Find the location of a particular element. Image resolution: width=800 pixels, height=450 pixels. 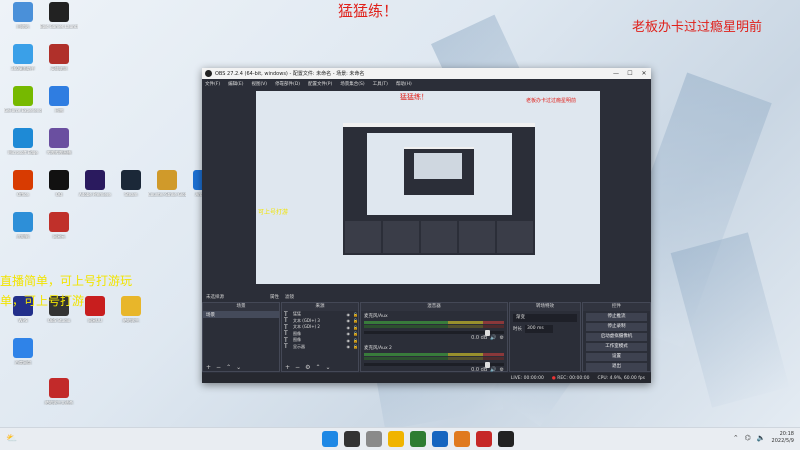

menu-tools: 工具(T) is located at coordinates (380, 84).